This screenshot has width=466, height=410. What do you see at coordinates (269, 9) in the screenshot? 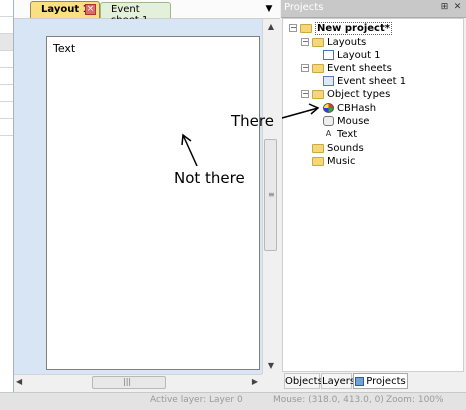
I see `tab-list-dropdown-icon: ▼` at bounding box center [269, 9].